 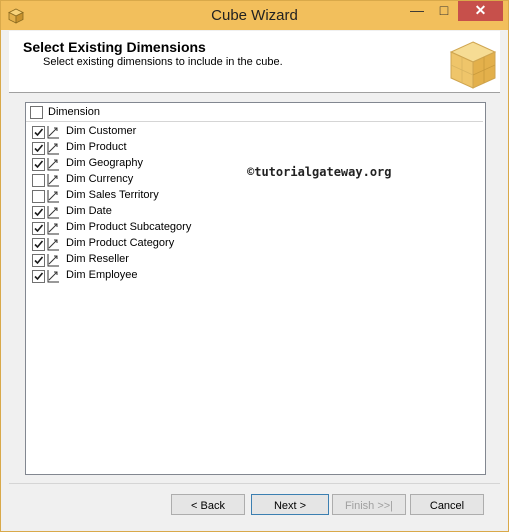 I want to click on dimension-row: Dim Reseller, so click(x=254, y=260).